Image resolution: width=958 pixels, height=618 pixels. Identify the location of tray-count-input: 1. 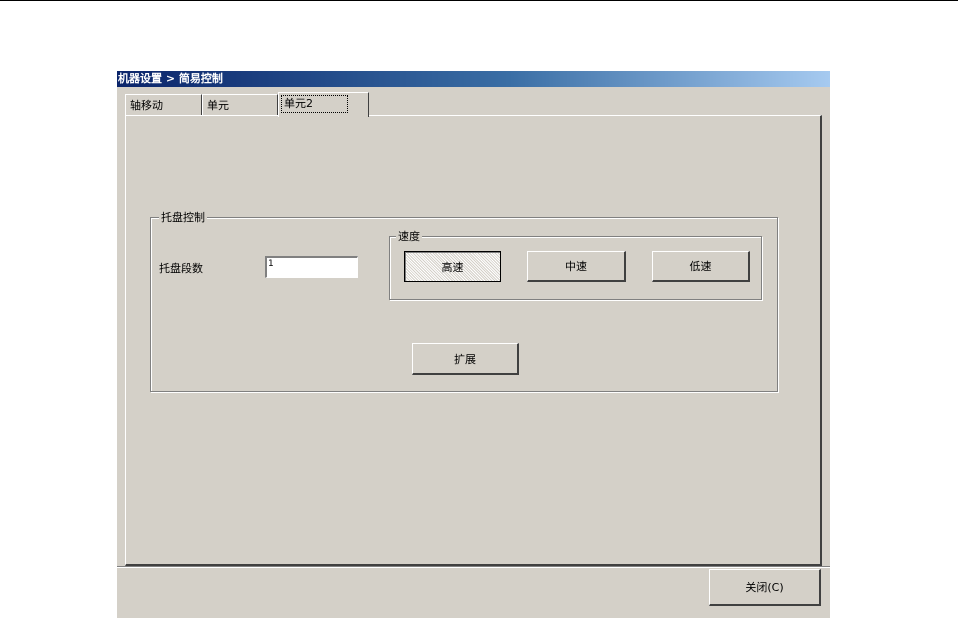
(311, 267).